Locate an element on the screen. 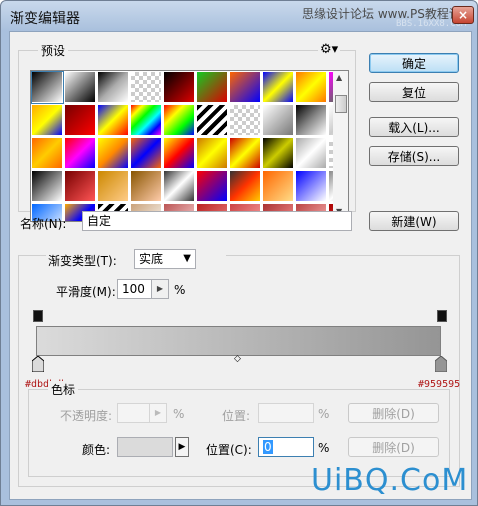  new-button: 新建(W) is located at coordinates (414, 221).